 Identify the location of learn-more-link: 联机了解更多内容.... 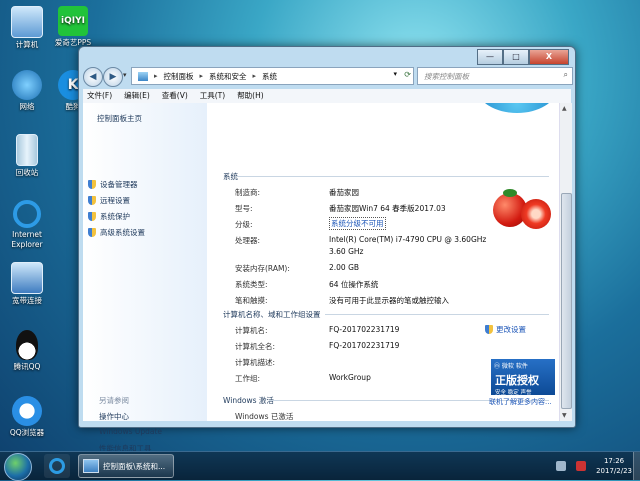
(520, 402).